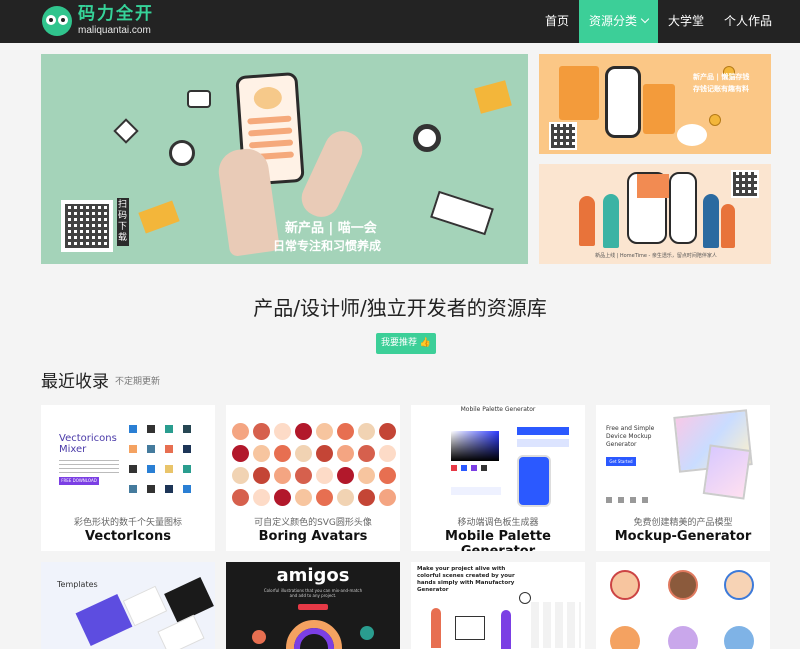 Image resolution: width=800 pixels, height=649 pixels. I want to click on nav-personal-works: 个人作品, so click(748, 21).